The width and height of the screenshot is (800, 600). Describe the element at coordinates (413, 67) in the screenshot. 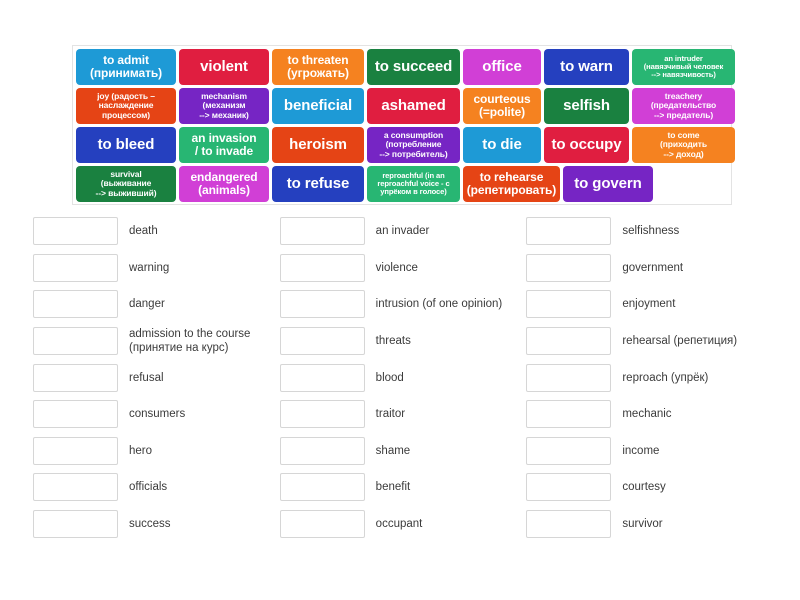

I see `word-tile: to succeed` at that location.